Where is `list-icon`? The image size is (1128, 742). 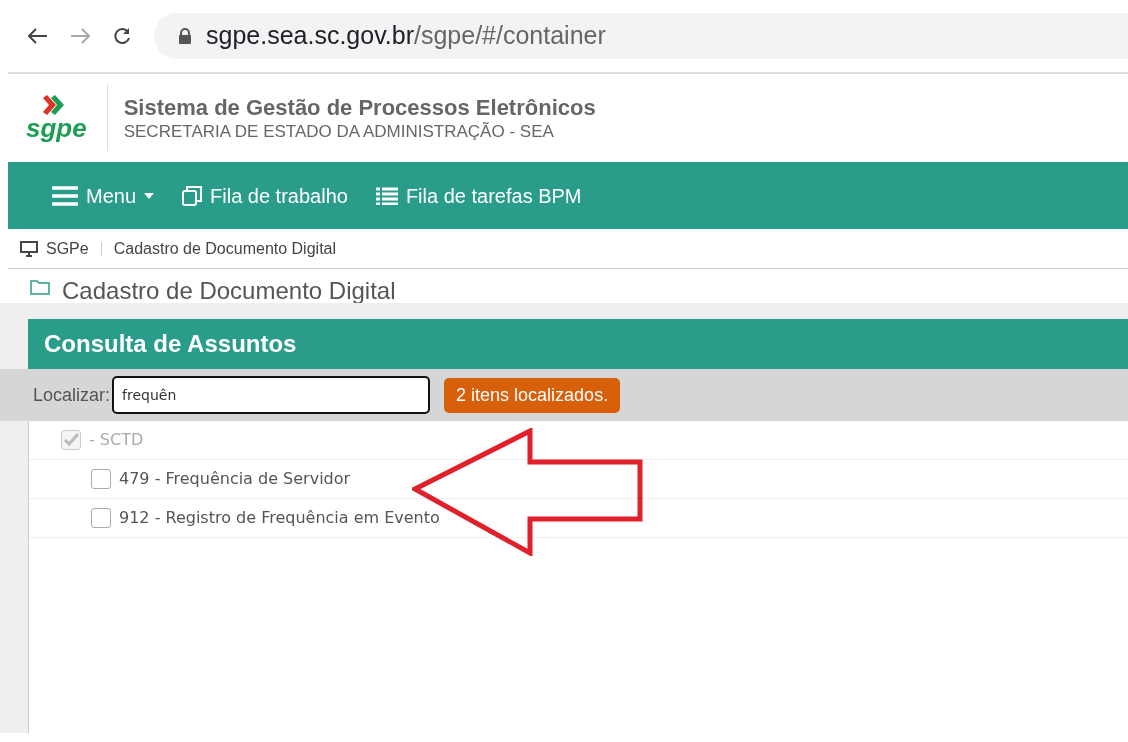 list-icon is located at coordinates (386, 195).